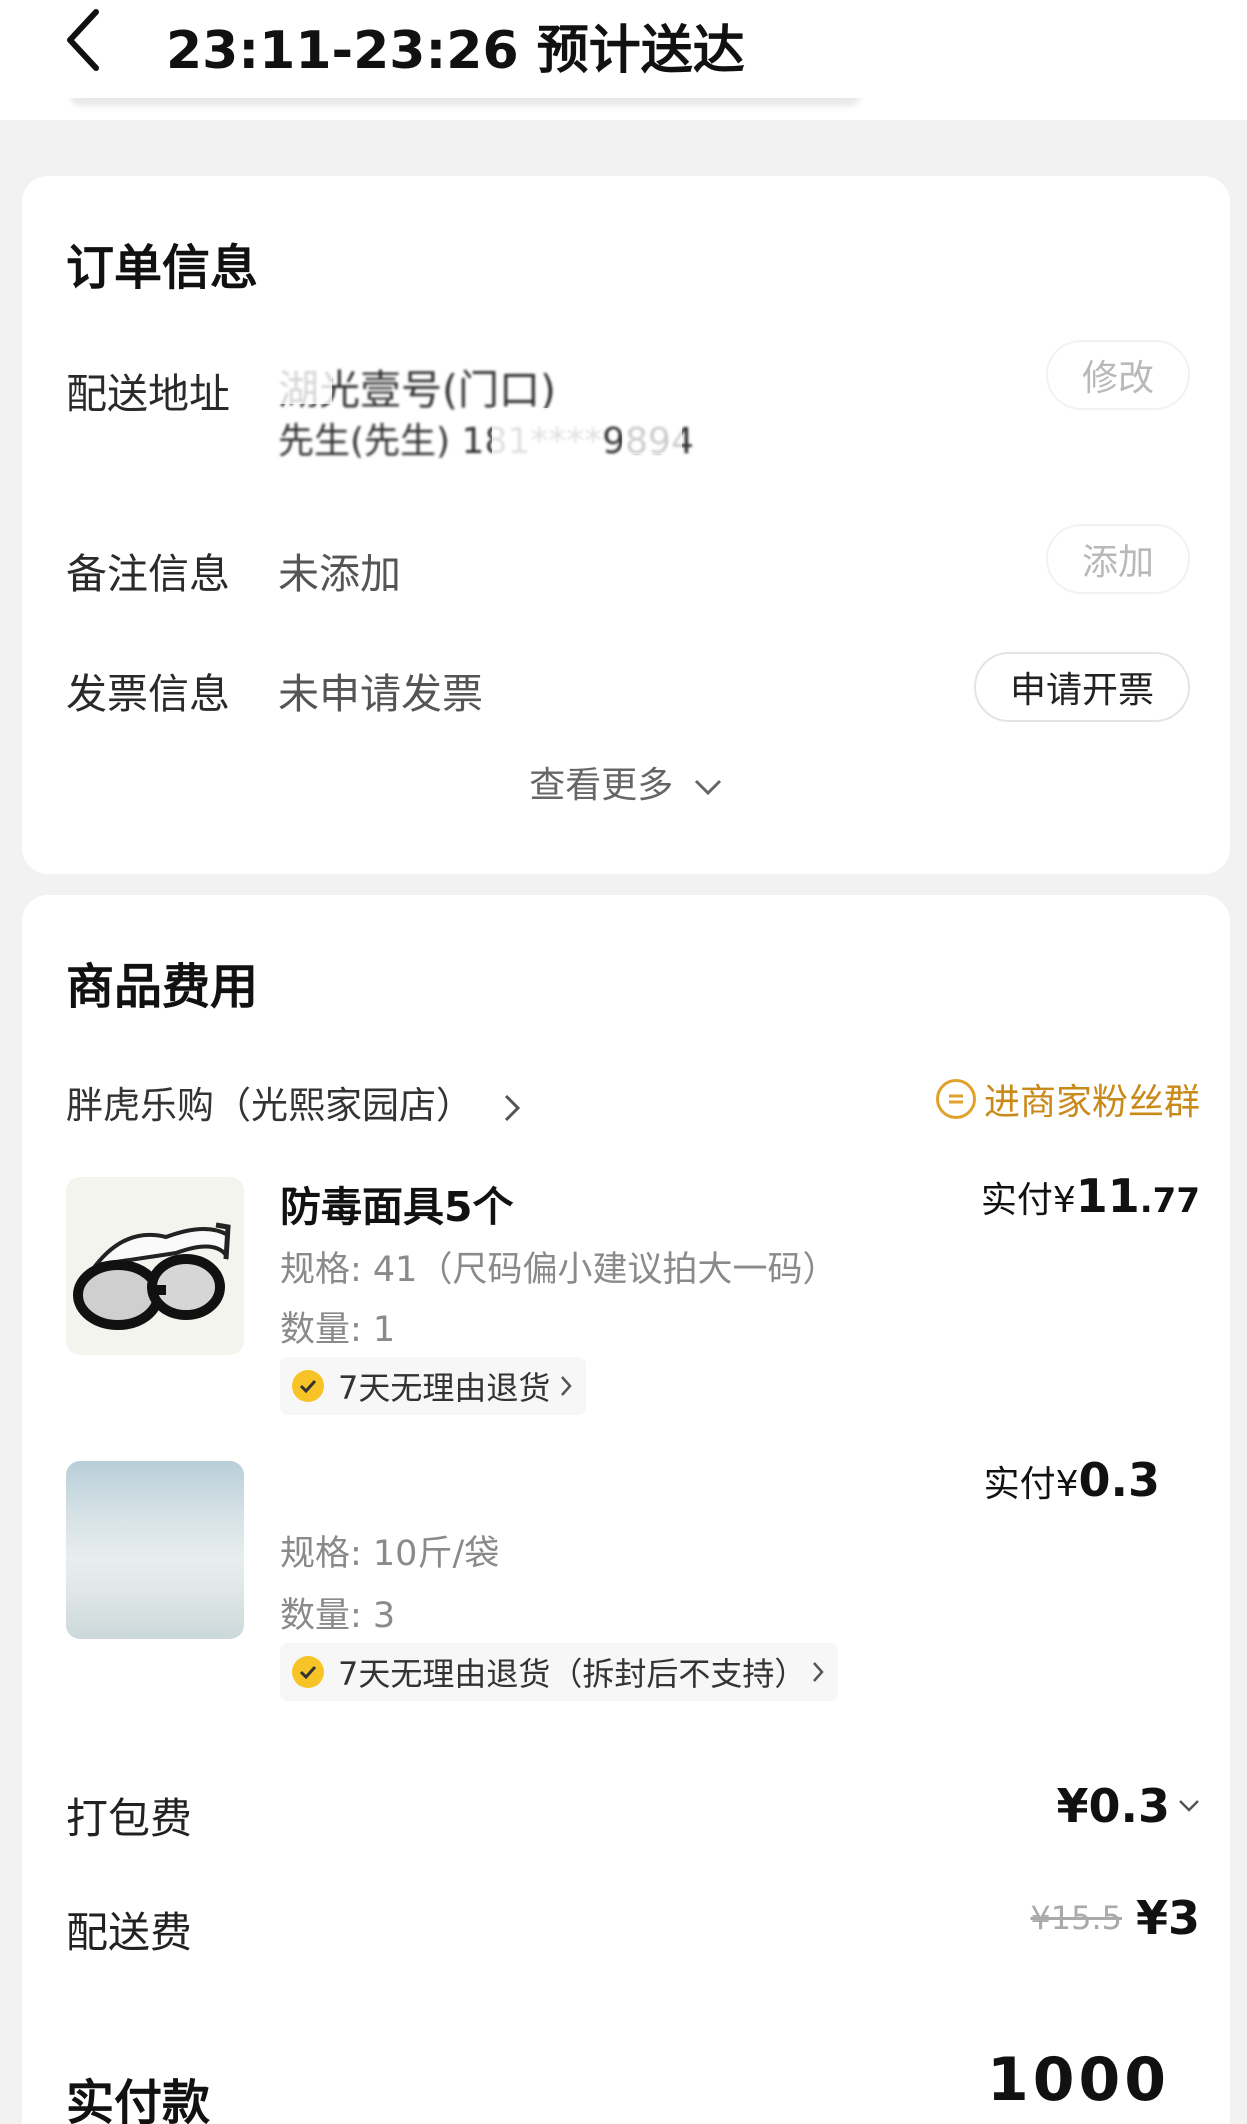  Describe the element at coordinates (162, 987) in the screenshot. I see `goods-cost-title: 商品费用` at that location.